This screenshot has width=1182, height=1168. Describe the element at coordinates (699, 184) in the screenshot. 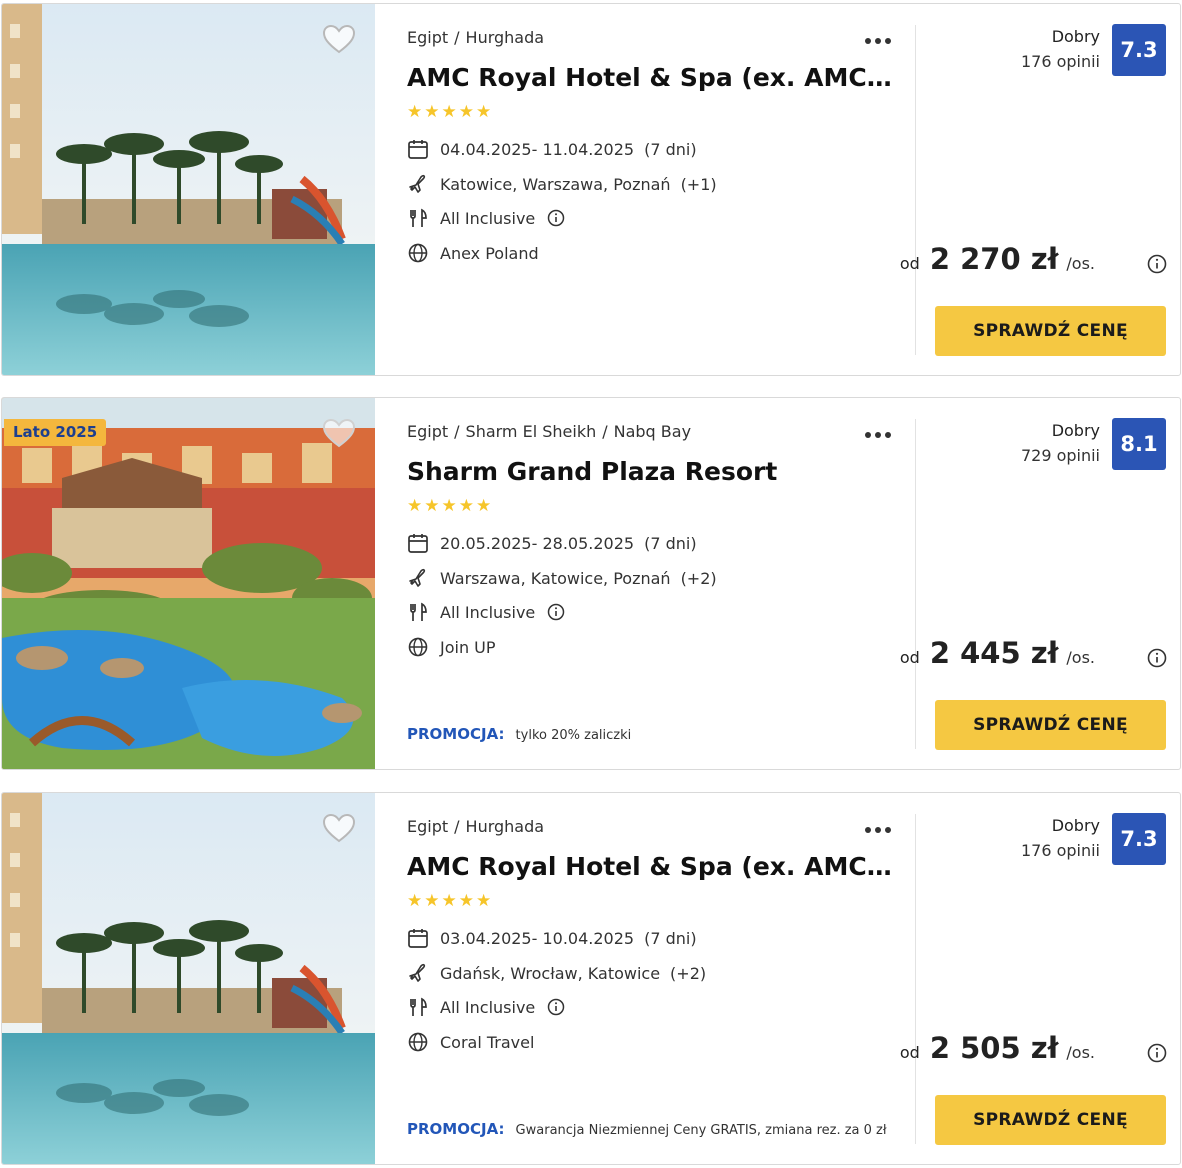

I see `departures-more: (+1)` at that location.